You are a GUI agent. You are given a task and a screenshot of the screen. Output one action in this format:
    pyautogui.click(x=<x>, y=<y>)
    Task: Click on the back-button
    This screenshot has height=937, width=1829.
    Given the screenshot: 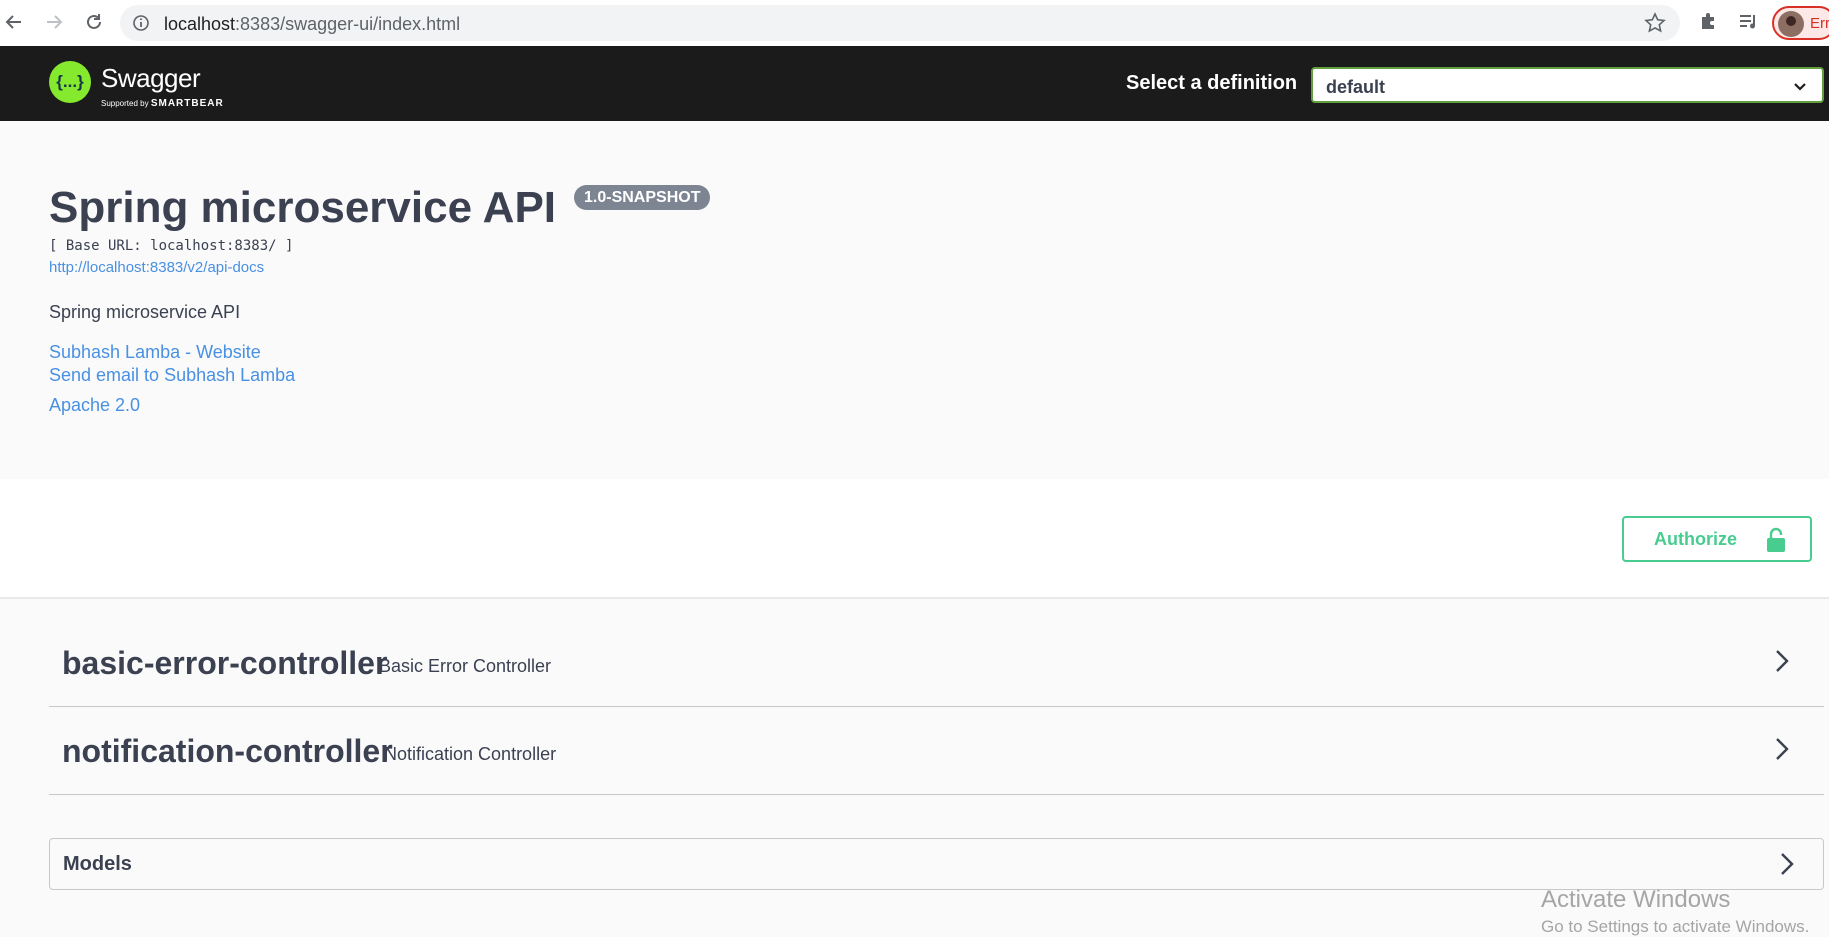 What is the action you would take?
    pyautogui.click(x=14, y=22)
    